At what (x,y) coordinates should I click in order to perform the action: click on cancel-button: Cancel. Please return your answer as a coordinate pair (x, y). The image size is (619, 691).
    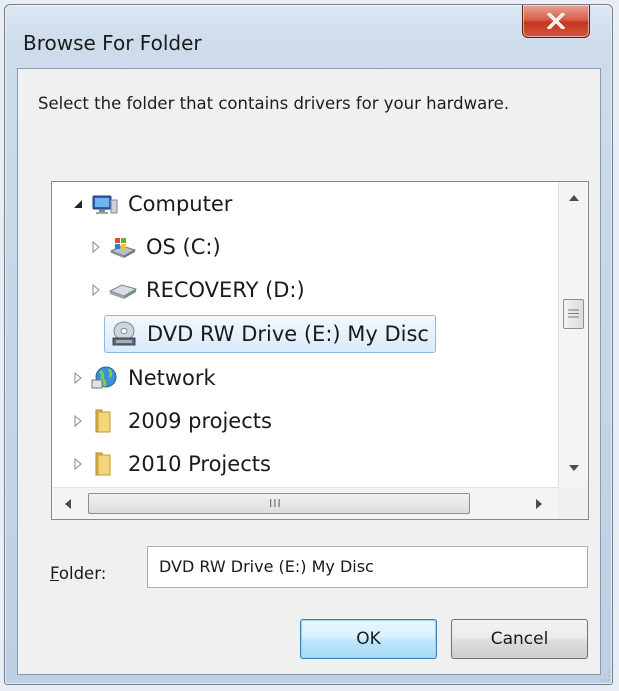
    Looking at the image, I should click on (519, 639).